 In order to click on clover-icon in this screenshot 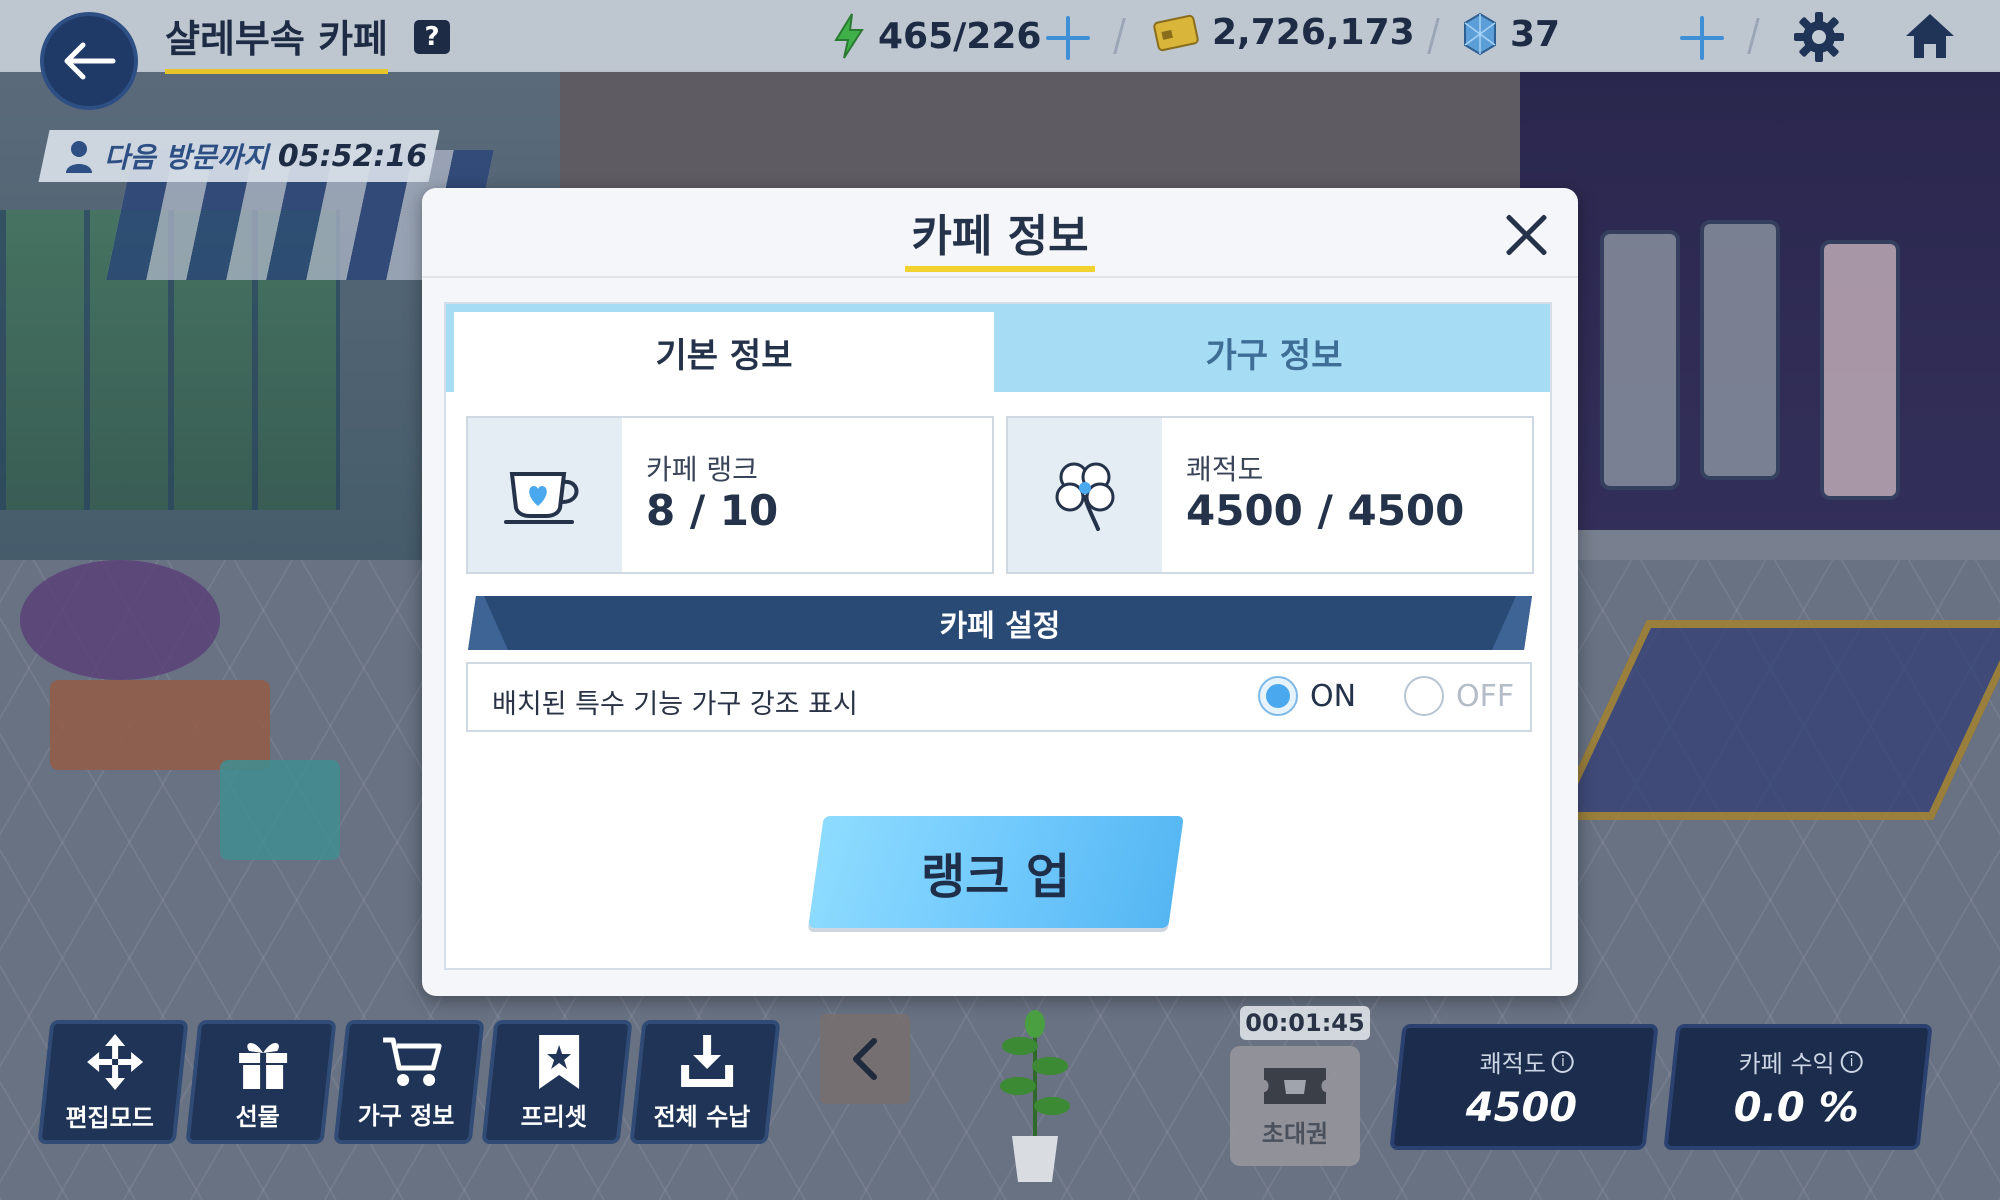, I will do `click(1085, 496)`.